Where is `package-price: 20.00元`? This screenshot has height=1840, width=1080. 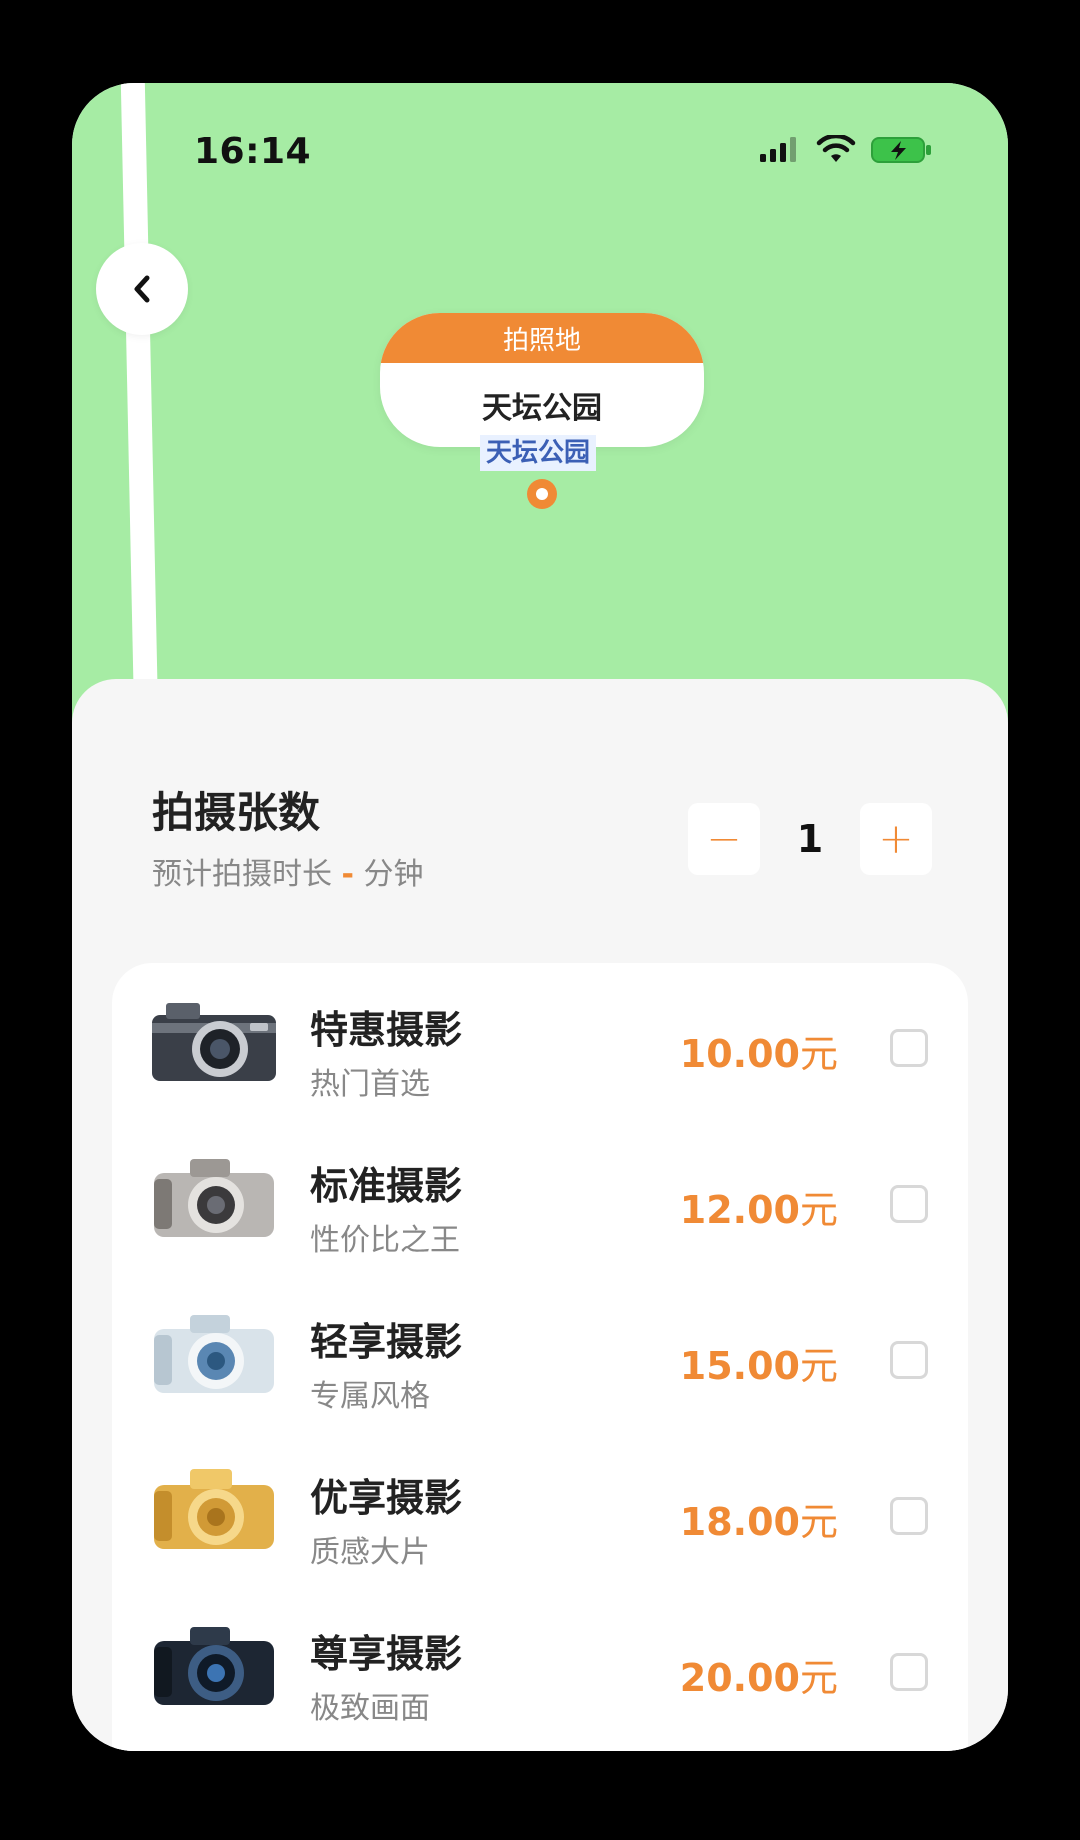
package-price: 20.00元 is located at coordinates (759, 1674).